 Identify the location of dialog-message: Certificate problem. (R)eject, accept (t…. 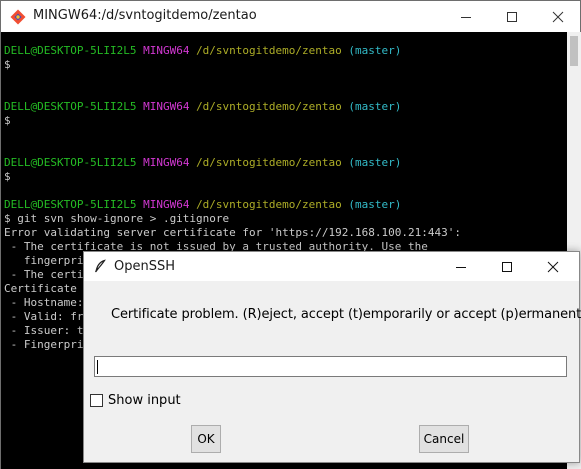
(346, 314).